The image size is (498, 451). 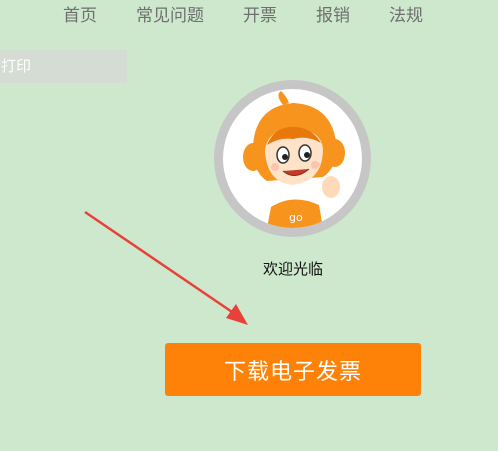 I want to click on nav-item-regulations: 法规, so click(x=406, y=13).